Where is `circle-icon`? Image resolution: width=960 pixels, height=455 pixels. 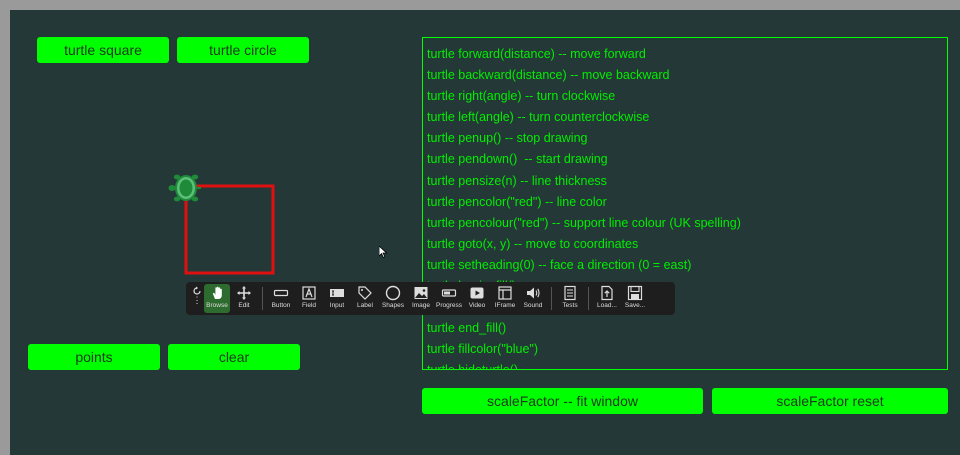
circle-icon is located at coordinates (393, 293).